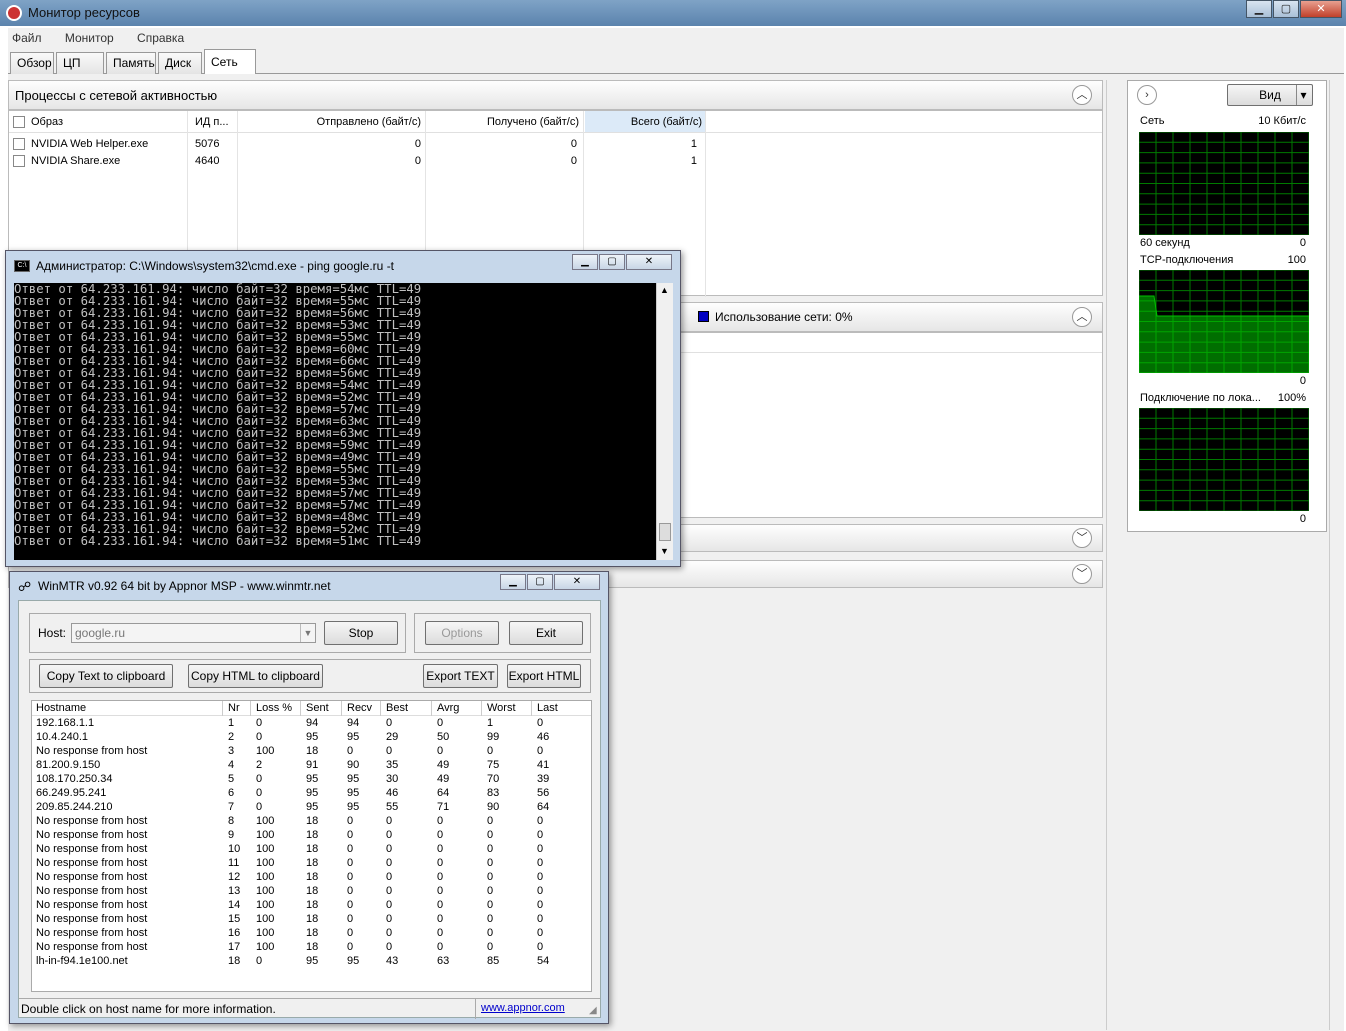 The height and width of the screenshot is (1031, 1346). What do you see at coordinates (19, 122) in the screenshot?
I see `select-all-checkbox` at bounding box center [19, 122].